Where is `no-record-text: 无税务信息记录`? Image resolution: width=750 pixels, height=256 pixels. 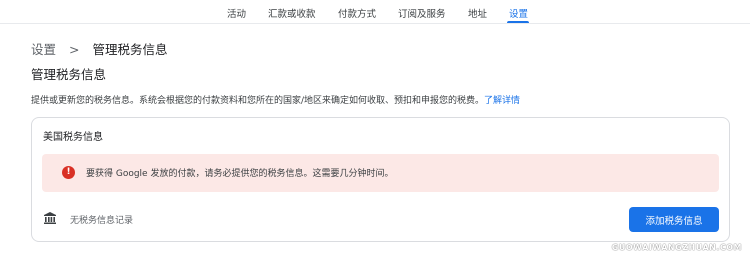
no-record-text: 无税务信息记录 is located at coordinates (102, 221).